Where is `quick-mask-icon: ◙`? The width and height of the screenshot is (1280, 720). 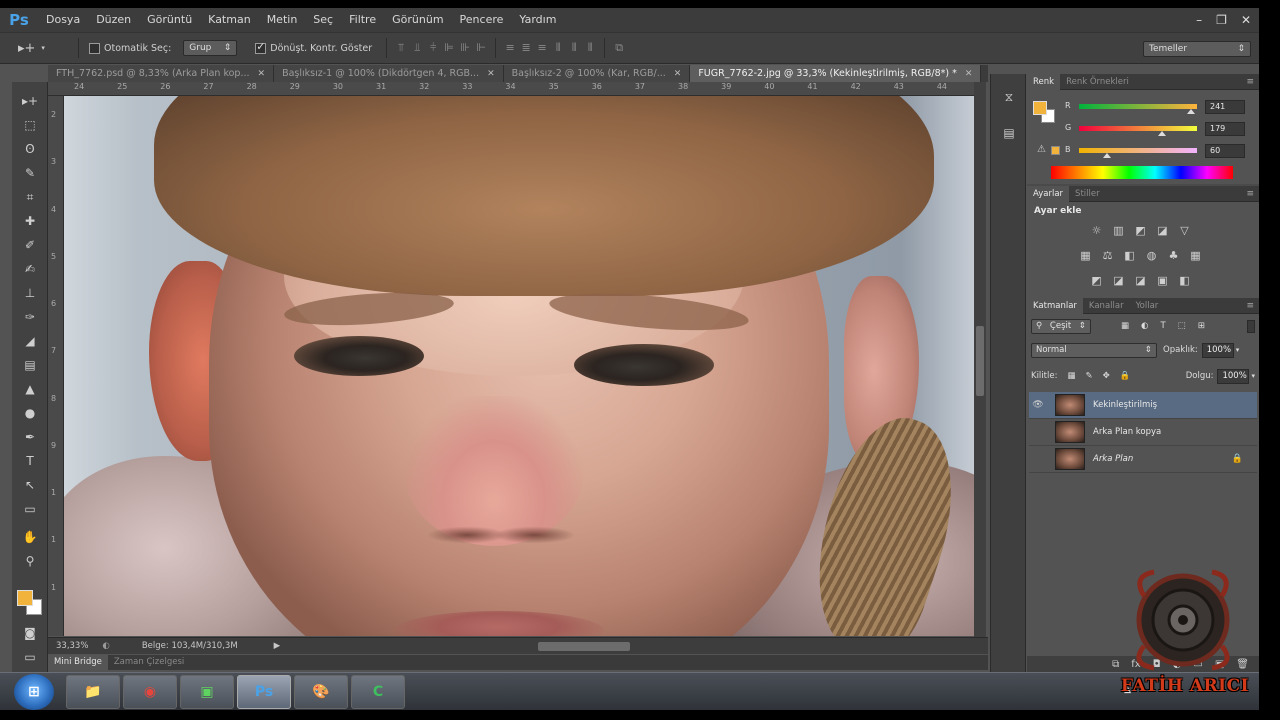 quick-mask-icon: ◙ is located at coordinates (30, 633).